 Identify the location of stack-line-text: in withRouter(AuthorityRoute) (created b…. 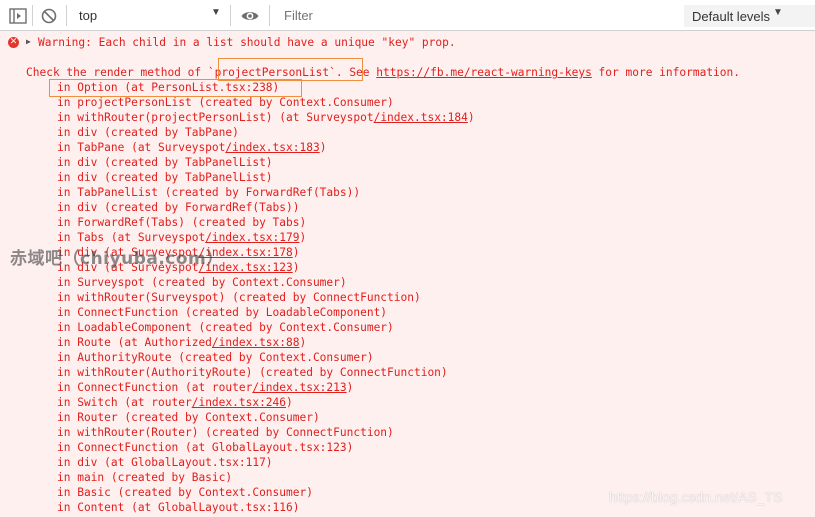
(252, 372).